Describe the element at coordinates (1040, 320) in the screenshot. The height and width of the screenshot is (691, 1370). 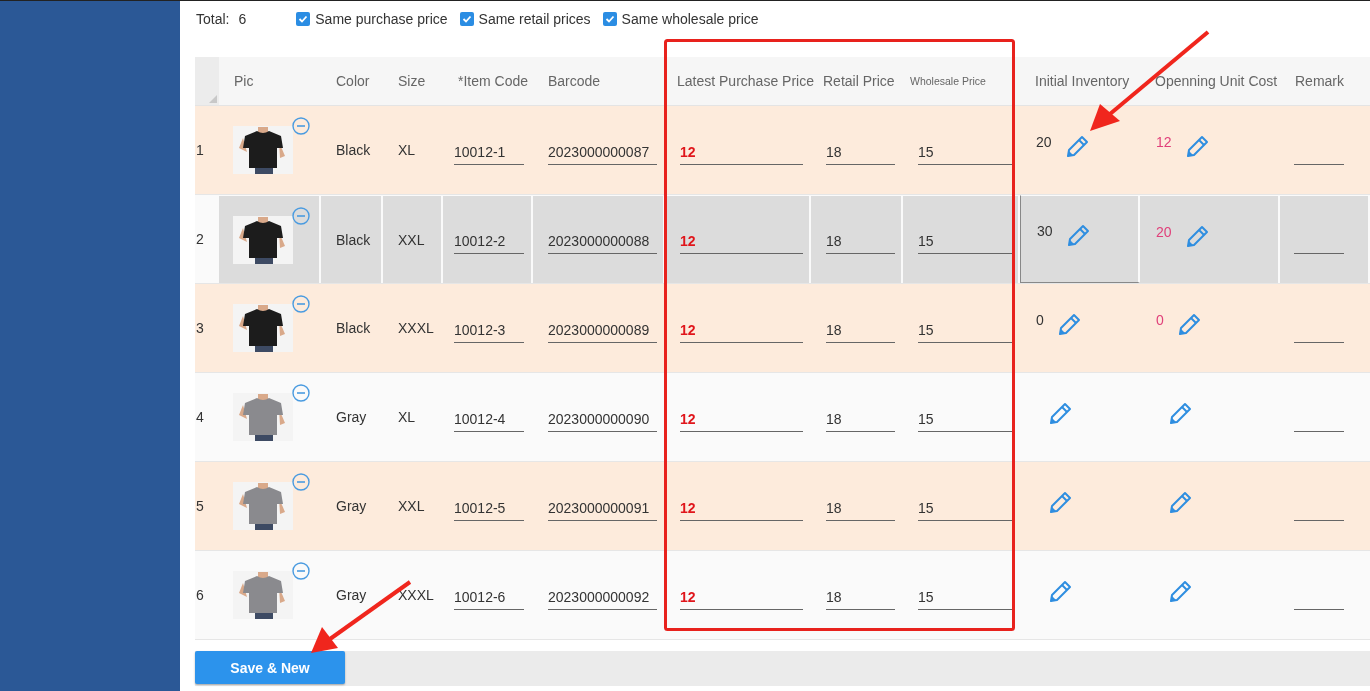
I see `inventory-value: 0` at that location.